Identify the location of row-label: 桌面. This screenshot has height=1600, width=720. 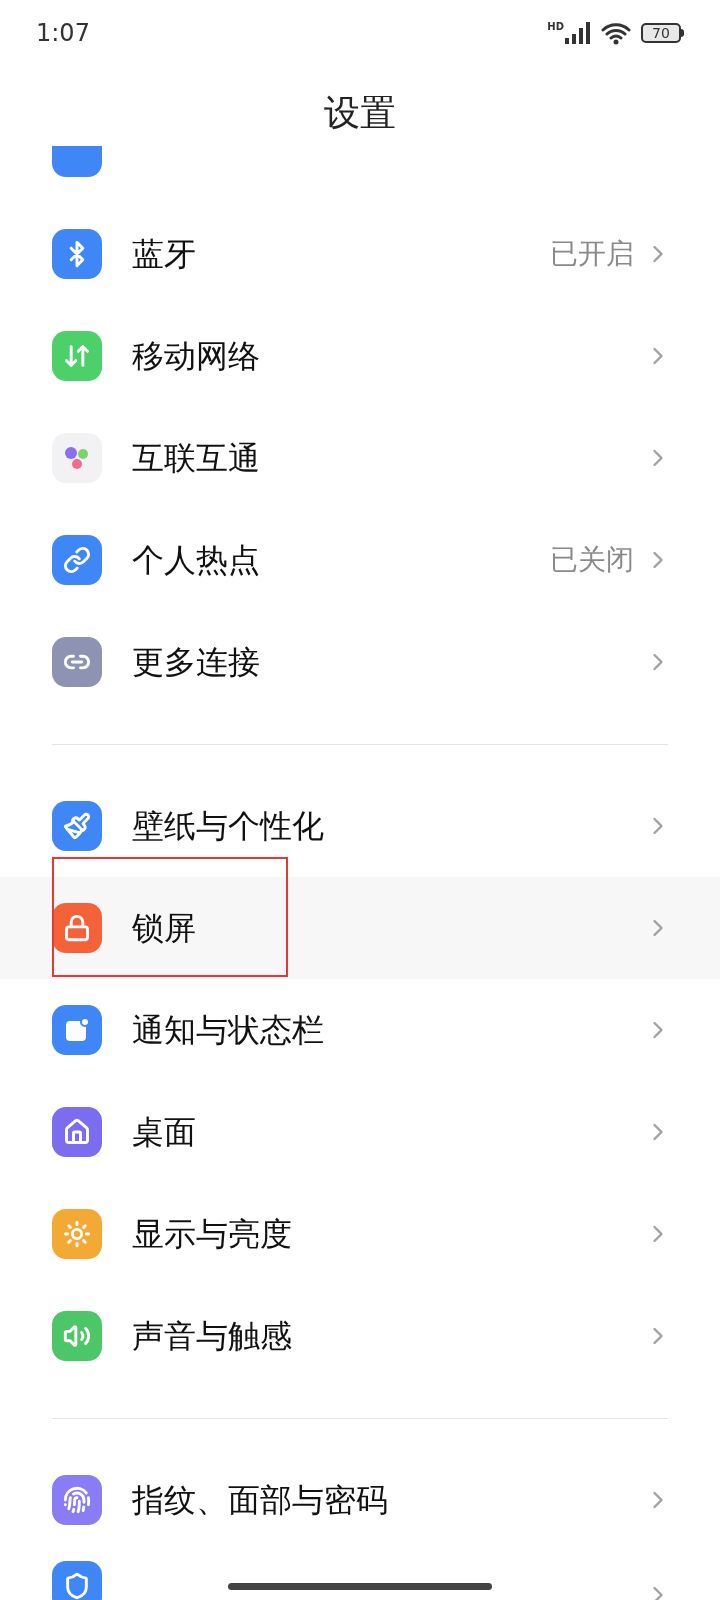
(164, 1132).